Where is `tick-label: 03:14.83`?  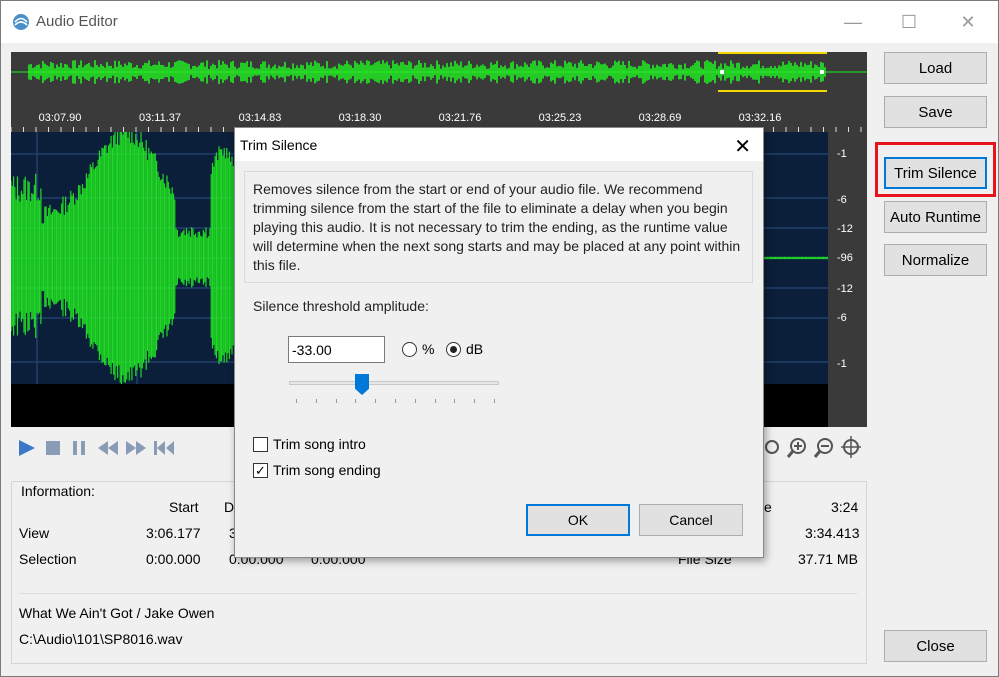
tick-label: 03:14.83 is located at coordinates (260, 118).